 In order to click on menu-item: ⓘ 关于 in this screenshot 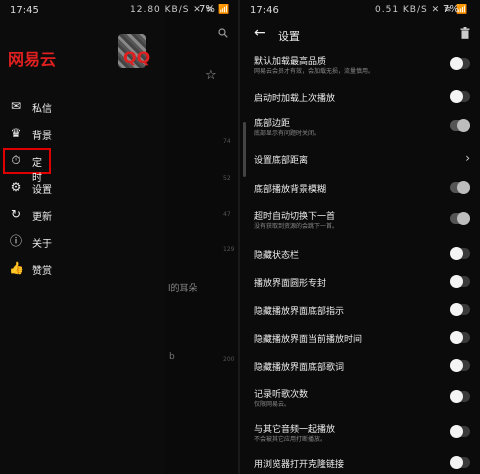, I will do `click(82, 242)`.